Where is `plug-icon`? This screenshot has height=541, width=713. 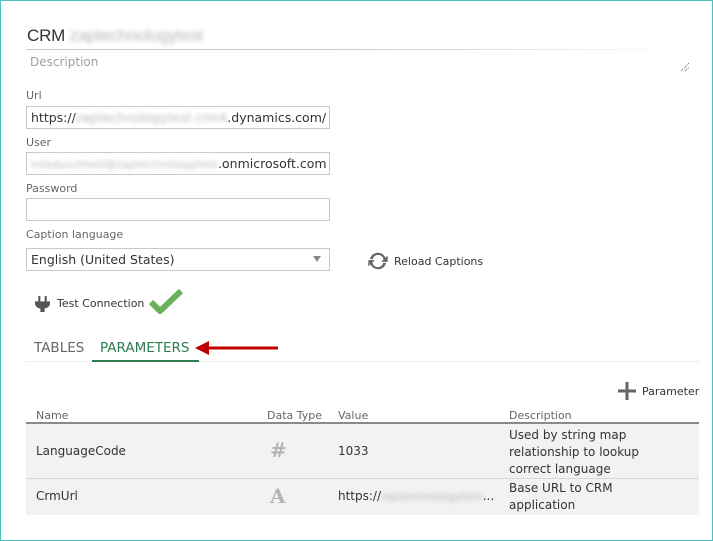
plug-icon is located at coordinates (42, 303).